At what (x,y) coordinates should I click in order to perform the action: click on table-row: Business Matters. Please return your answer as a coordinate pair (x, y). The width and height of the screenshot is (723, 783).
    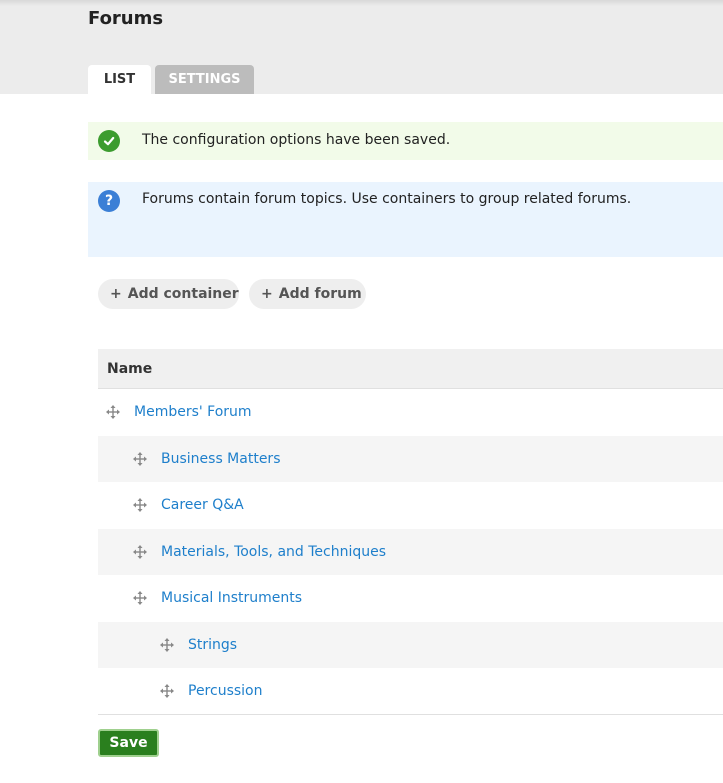
    Looking at the image, I should click on (410, 458).